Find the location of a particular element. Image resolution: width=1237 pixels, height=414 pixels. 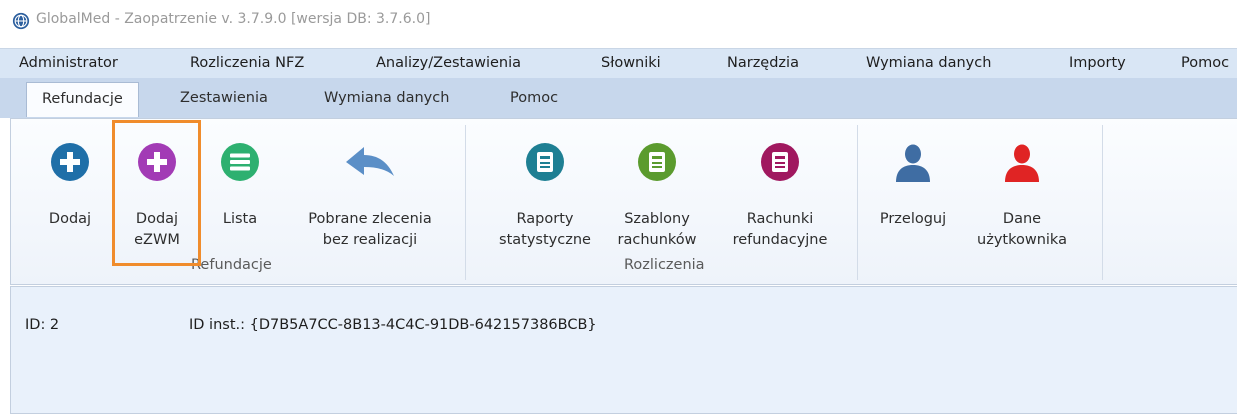

szablony-rachunkow-button: Szablony rachunków is located at coordinates (657, 195).